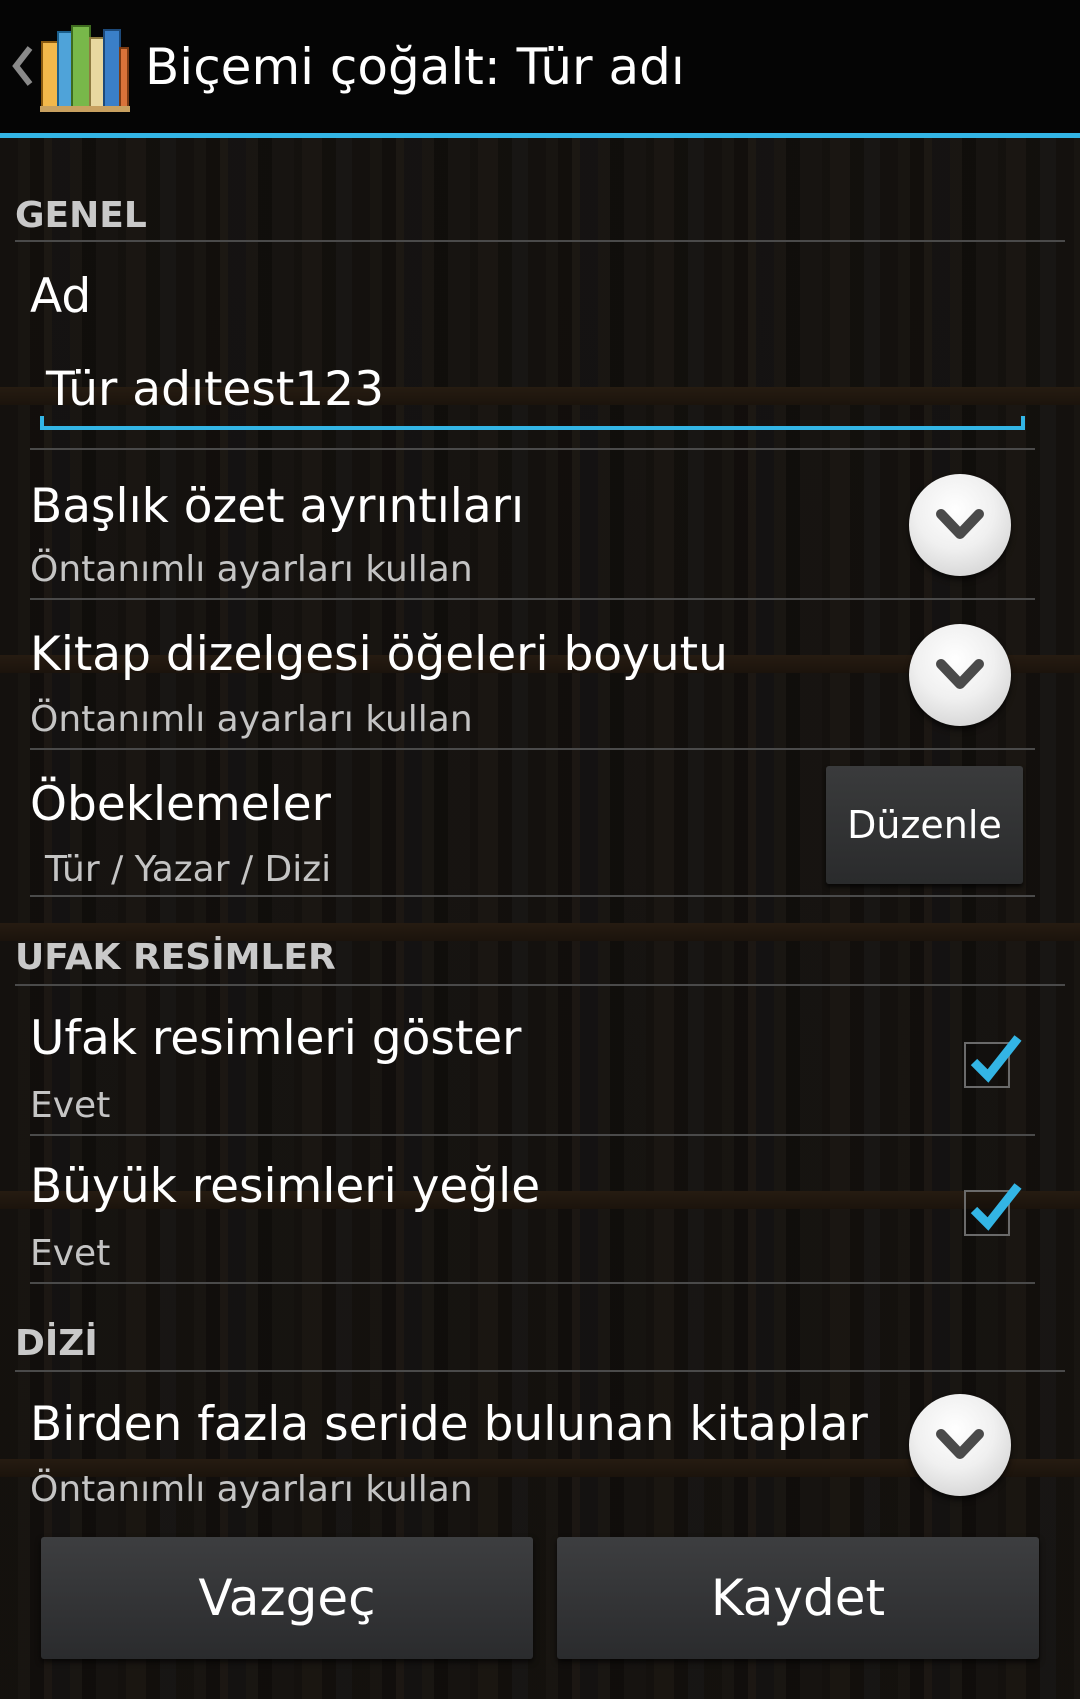 This screenshot has width=1080, height=1699. What do you see at coordinates (61, 296) in the screenshot?
I see `name-field-label: Ad` at bounding box center [61, 296].